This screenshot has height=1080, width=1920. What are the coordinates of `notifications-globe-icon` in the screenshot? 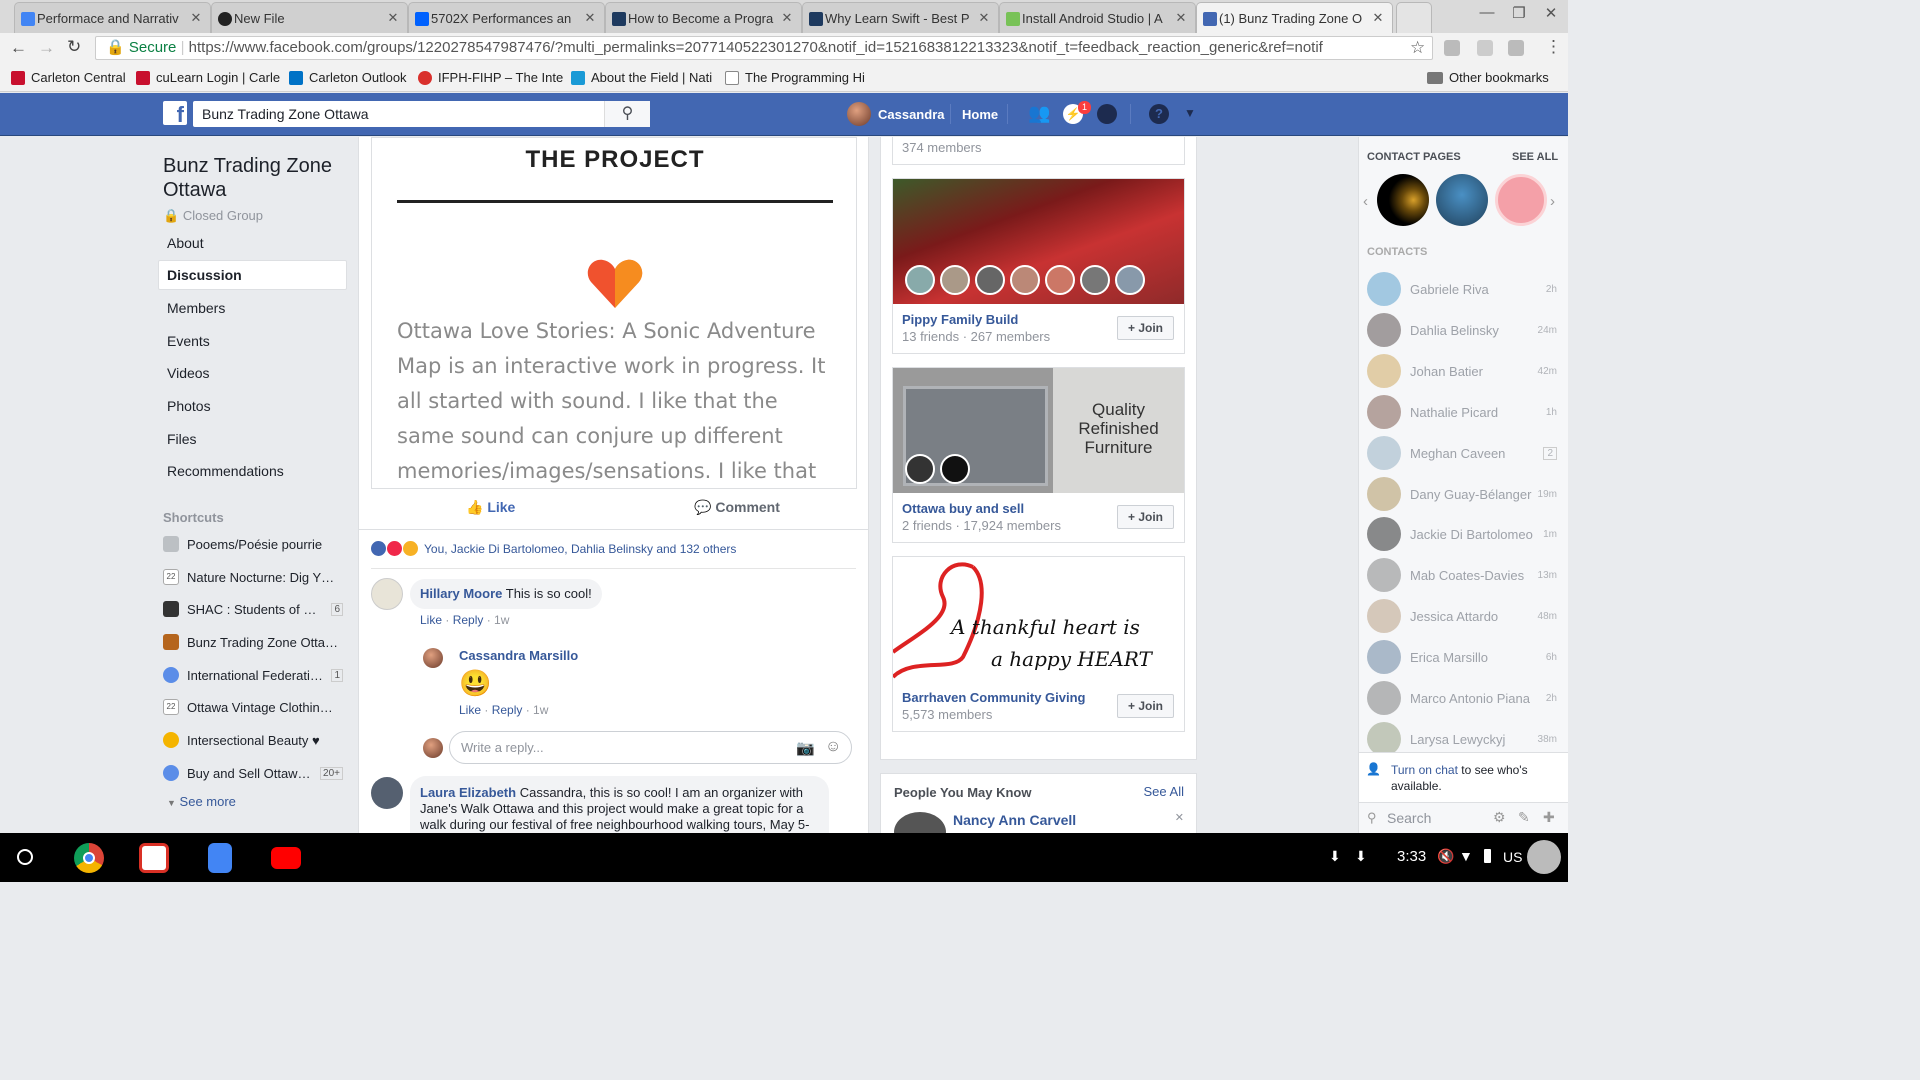 It's located at (1107, 114).